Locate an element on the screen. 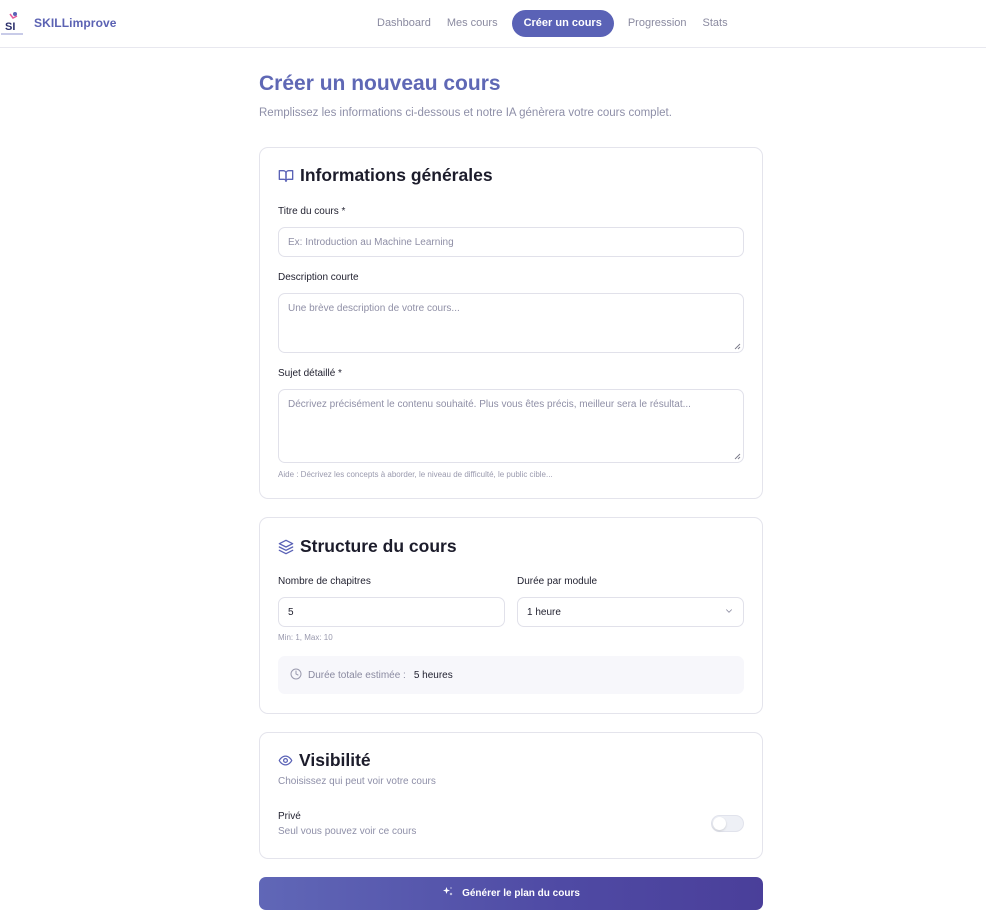 This screenshot has width=986, height=910. course-structure-heading: Structure du cours is located at coordinates (367, 546).